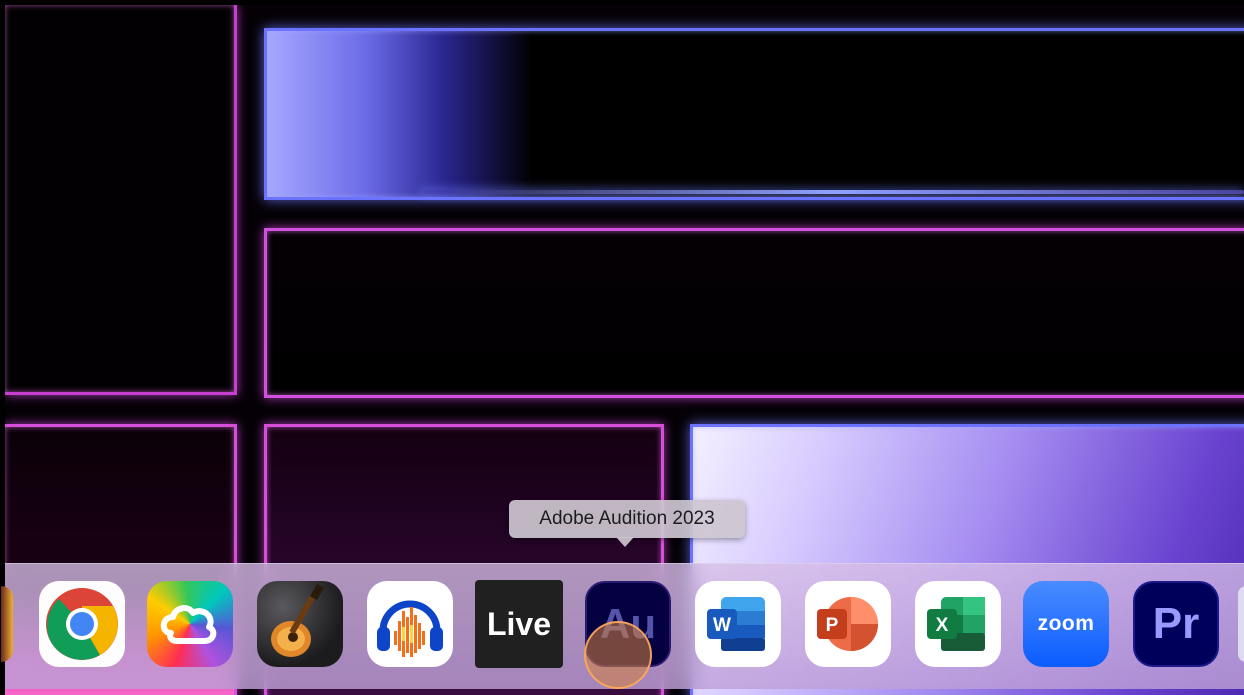  I want to click on dock-partial-icon-right, so click(1241, 624).